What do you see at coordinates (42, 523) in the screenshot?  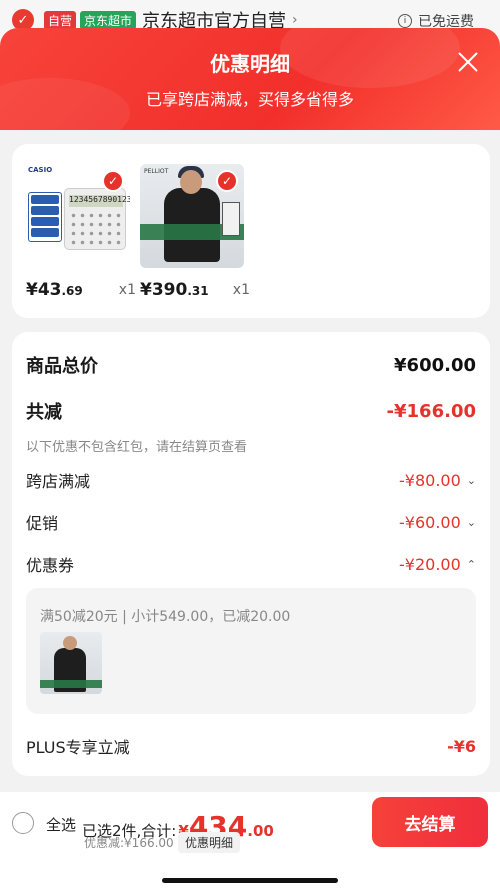 I see `promotion-label: 促销` at bounding box center [42, 523].